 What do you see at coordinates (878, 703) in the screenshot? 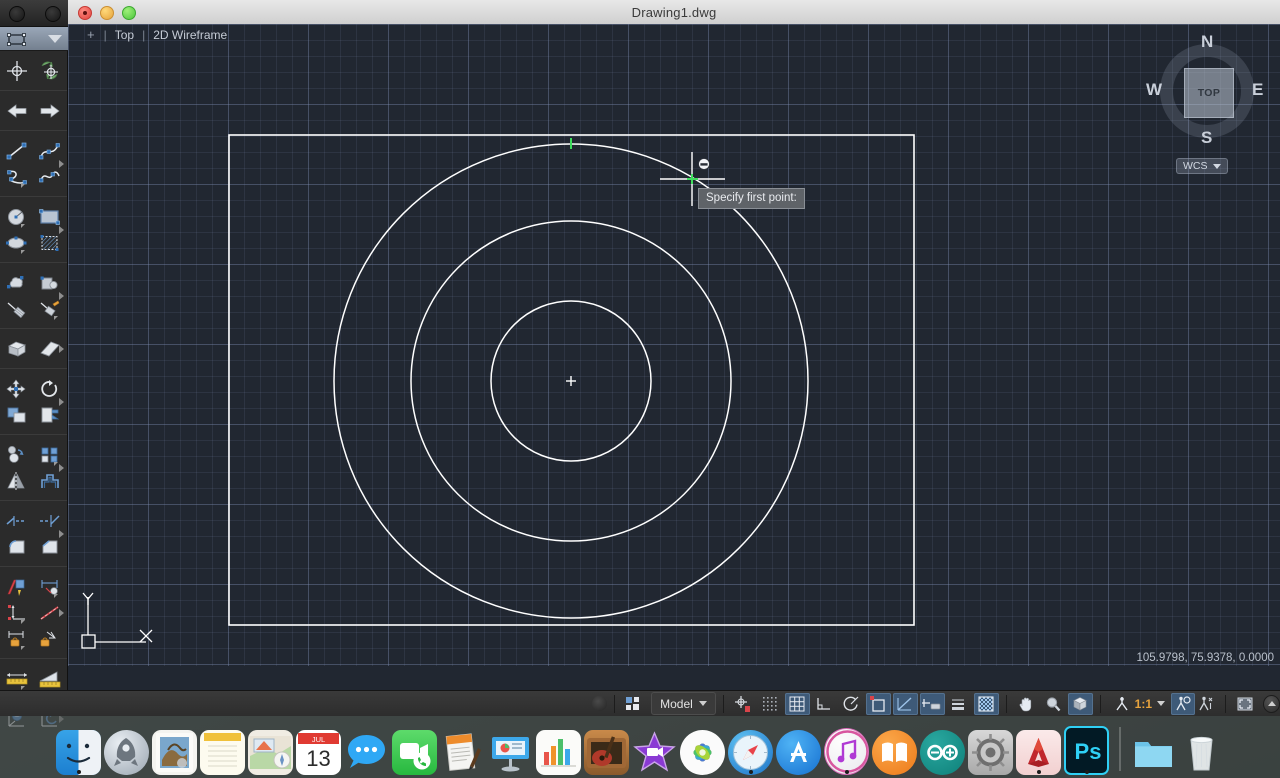
I see `object-snap-icon` at bounding box center [878, 703].